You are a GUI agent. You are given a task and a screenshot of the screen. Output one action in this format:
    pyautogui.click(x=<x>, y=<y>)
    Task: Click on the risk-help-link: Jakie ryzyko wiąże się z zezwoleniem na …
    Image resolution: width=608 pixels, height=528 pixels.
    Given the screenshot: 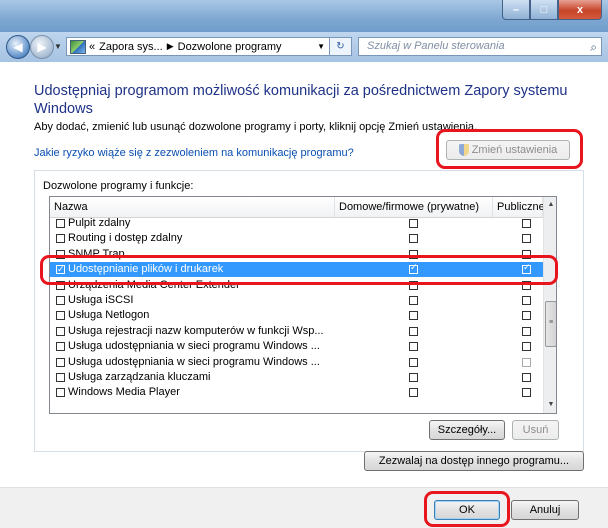 What is the action you would take?
    pyautogui.click(x=194, y=153)
    